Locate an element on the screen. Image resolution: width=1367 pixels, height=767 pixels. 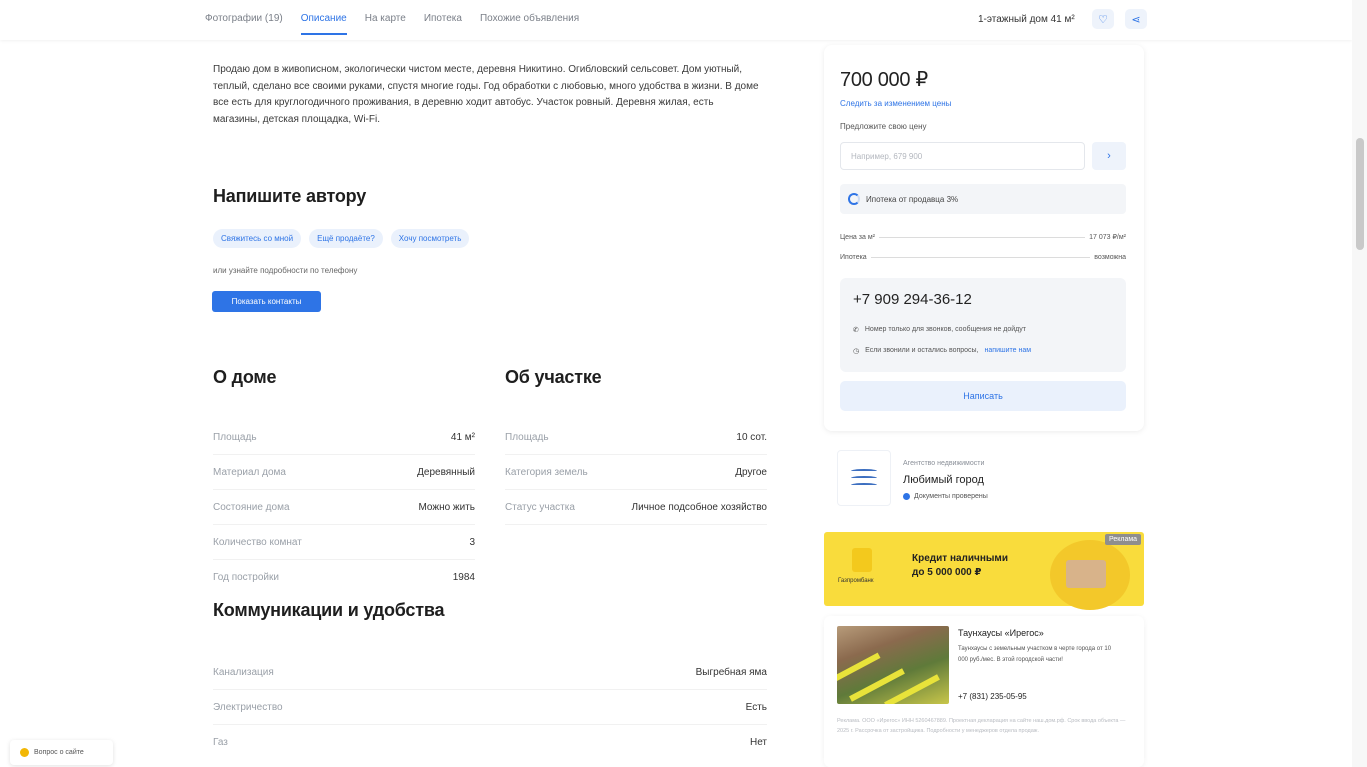
verified-icon is located at coordinates (906, 496).